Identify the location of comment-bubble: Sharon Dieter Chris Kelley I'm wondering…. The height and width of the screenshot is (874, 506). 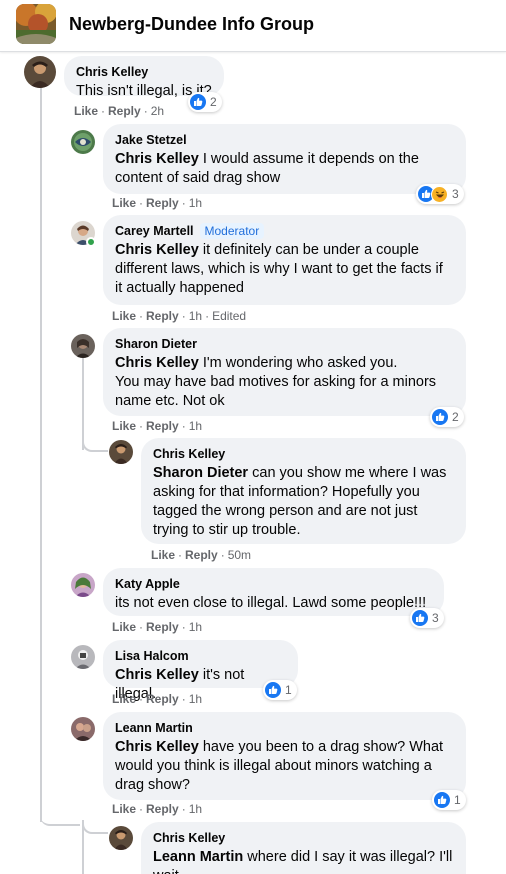
(284, 372).